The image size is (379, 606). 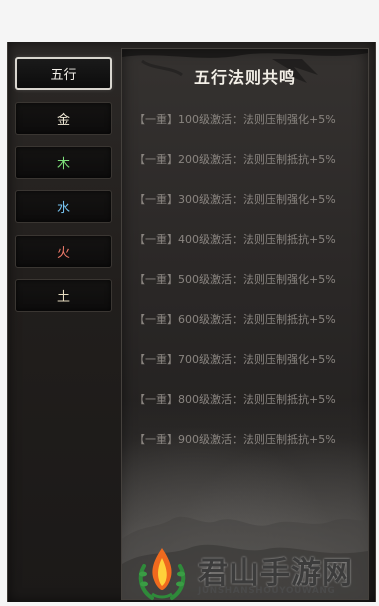 I want to click on tab-fire-label: 火, so click(x=63, y=253).